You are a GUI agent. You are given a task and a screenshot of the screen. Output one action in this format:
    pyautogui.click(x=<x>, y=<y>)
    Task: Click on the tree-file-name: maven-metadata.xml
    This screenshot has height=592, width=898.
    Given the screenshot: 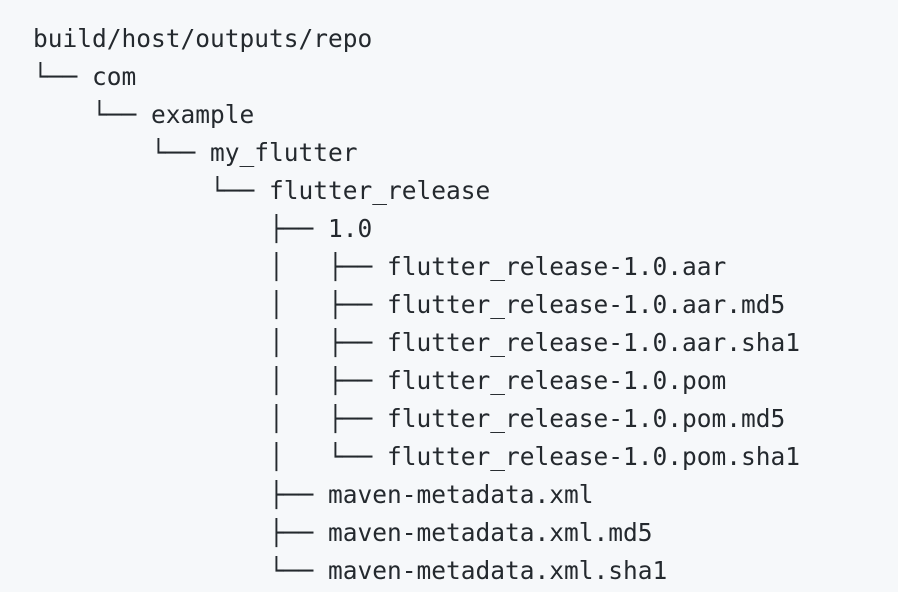 What is the action you would take?
    pyautogui.click(x=461, y=494)
    